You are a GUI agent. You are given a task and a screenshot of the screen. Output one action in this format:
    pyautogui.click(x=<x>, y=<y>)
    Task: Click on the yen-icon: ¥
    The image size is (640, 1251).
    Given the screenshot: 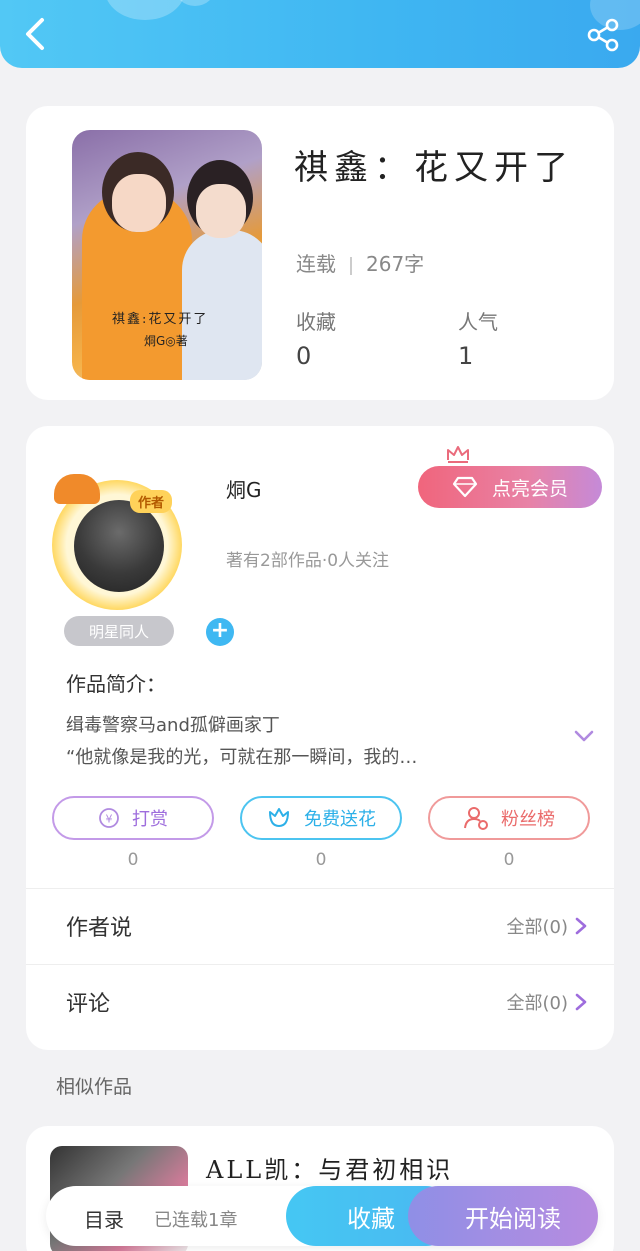 What is the action you would take?
    pyautogui.click(x=109, y=818)
    